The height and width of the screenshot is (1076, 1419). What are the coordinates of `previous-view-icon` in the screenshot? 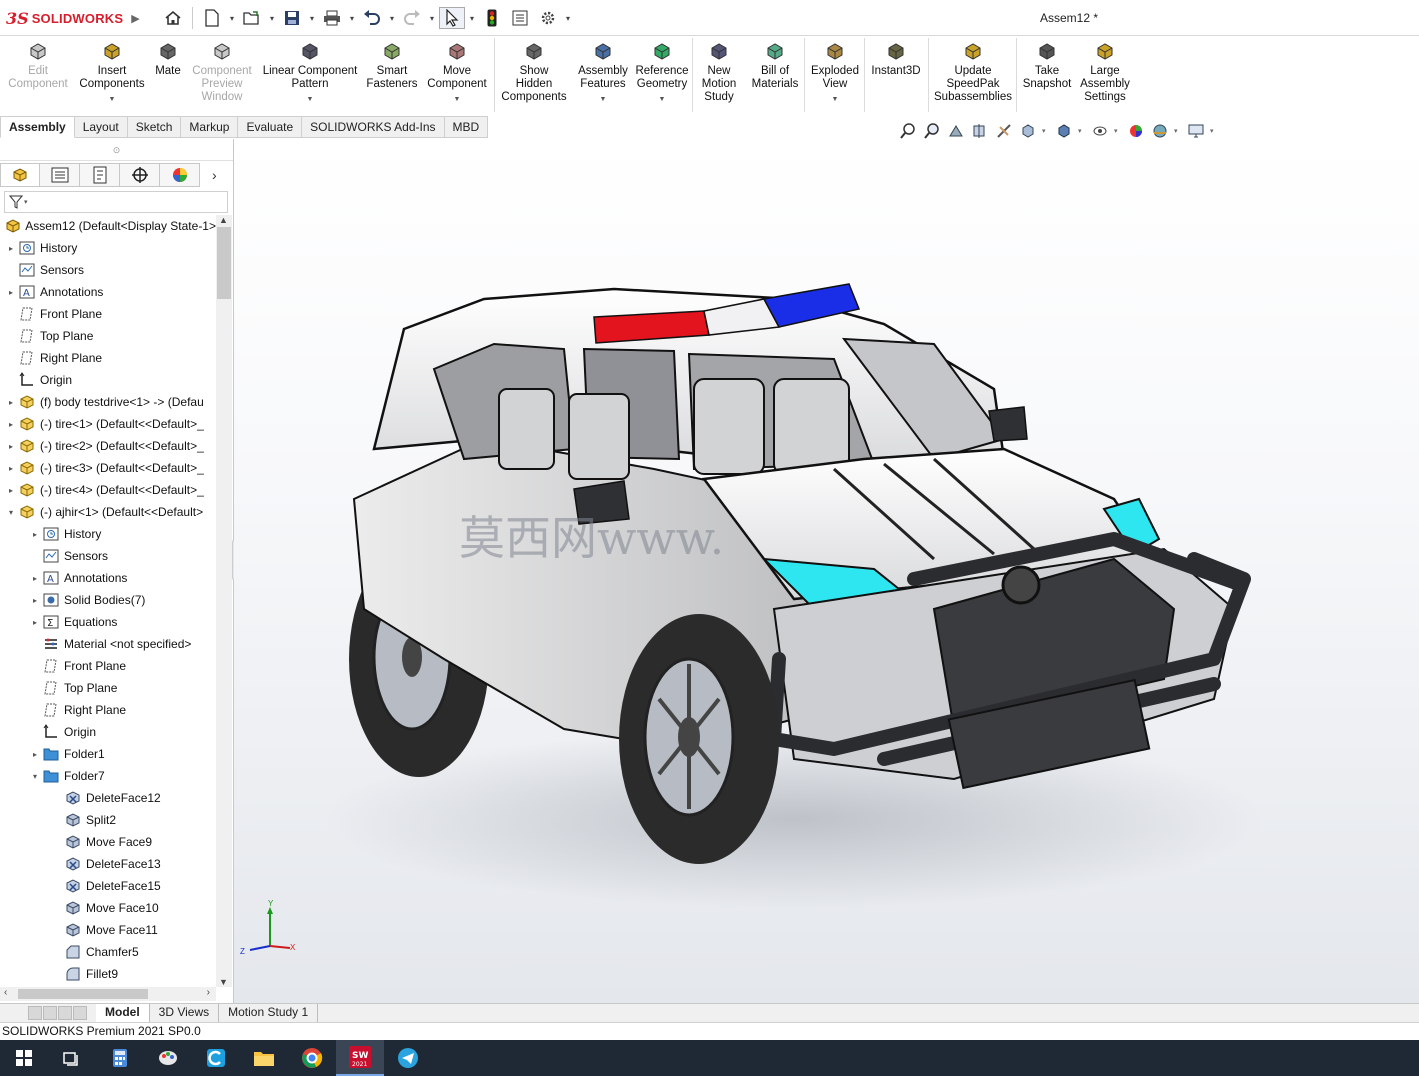 It's located at (956, 131).